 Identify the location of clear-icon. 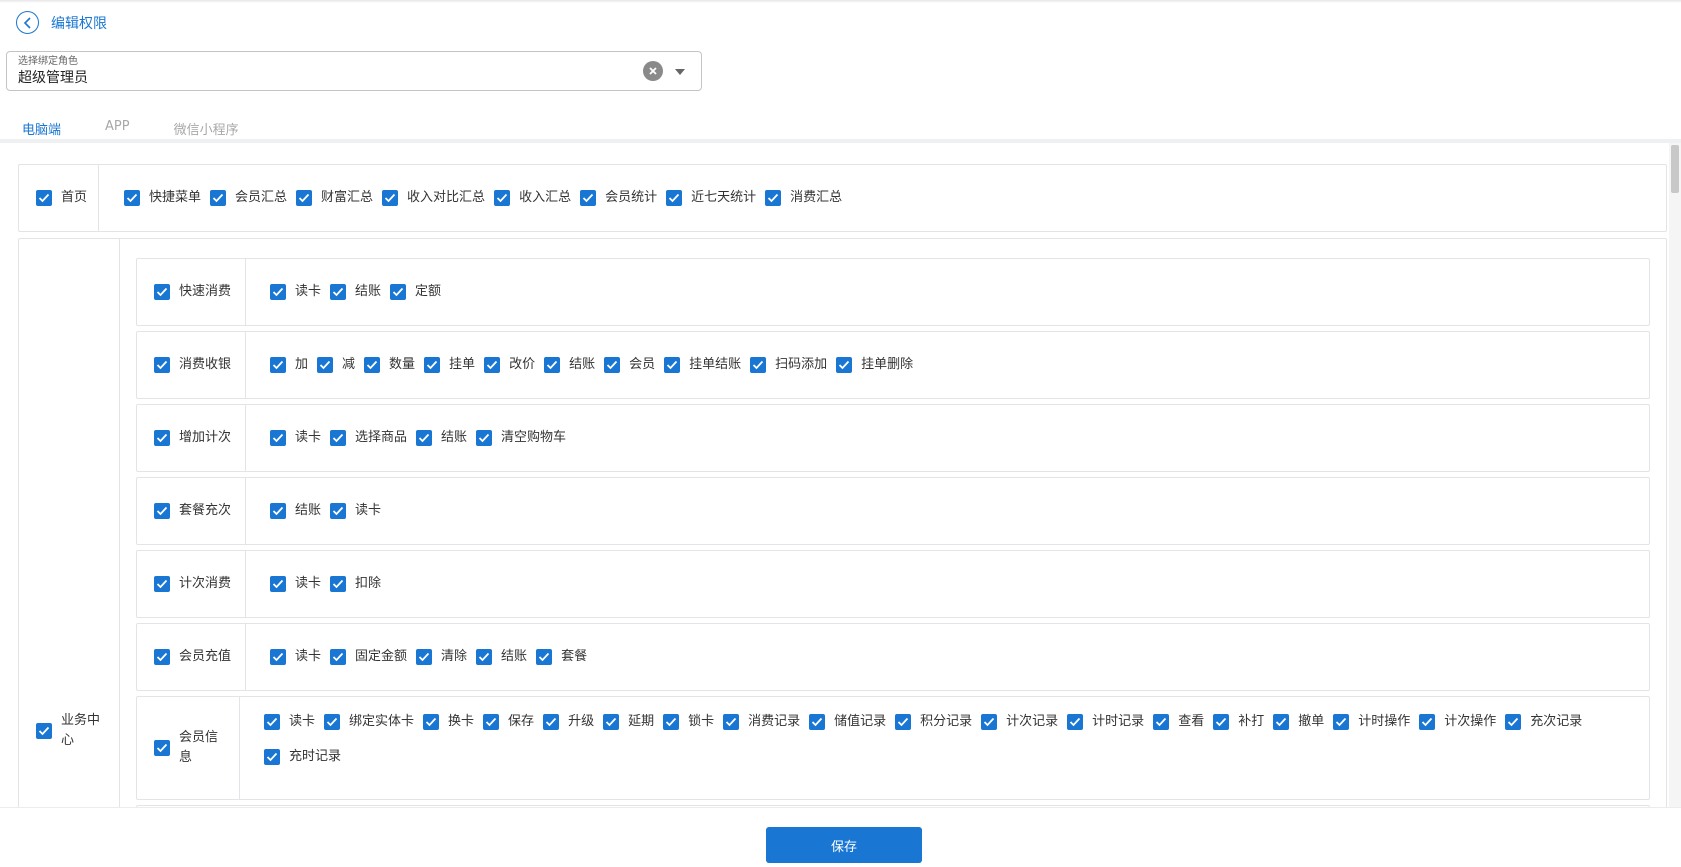
(653, 71).